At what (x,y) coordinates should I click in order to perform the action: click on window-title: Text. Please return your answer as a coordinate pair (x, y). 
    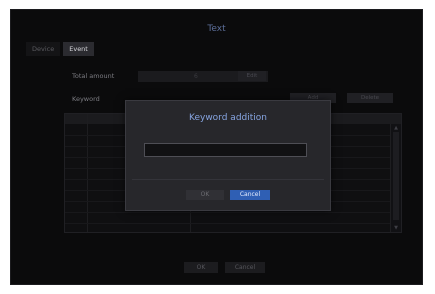
    Looking at the image, I should click on (216, 29).